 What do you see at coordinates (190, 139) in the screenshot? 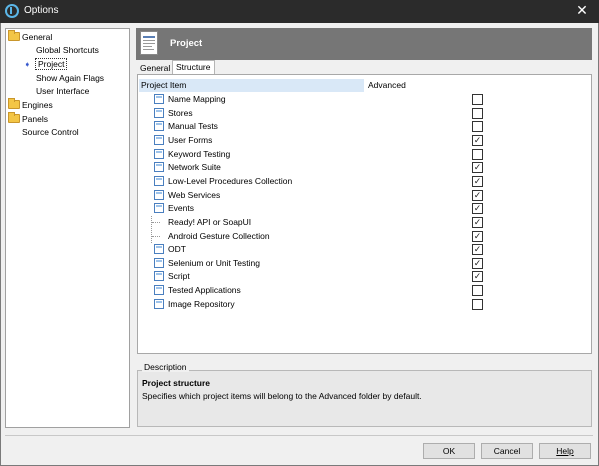
I see `row-label: User Forms` at bounding box center [190, 139].